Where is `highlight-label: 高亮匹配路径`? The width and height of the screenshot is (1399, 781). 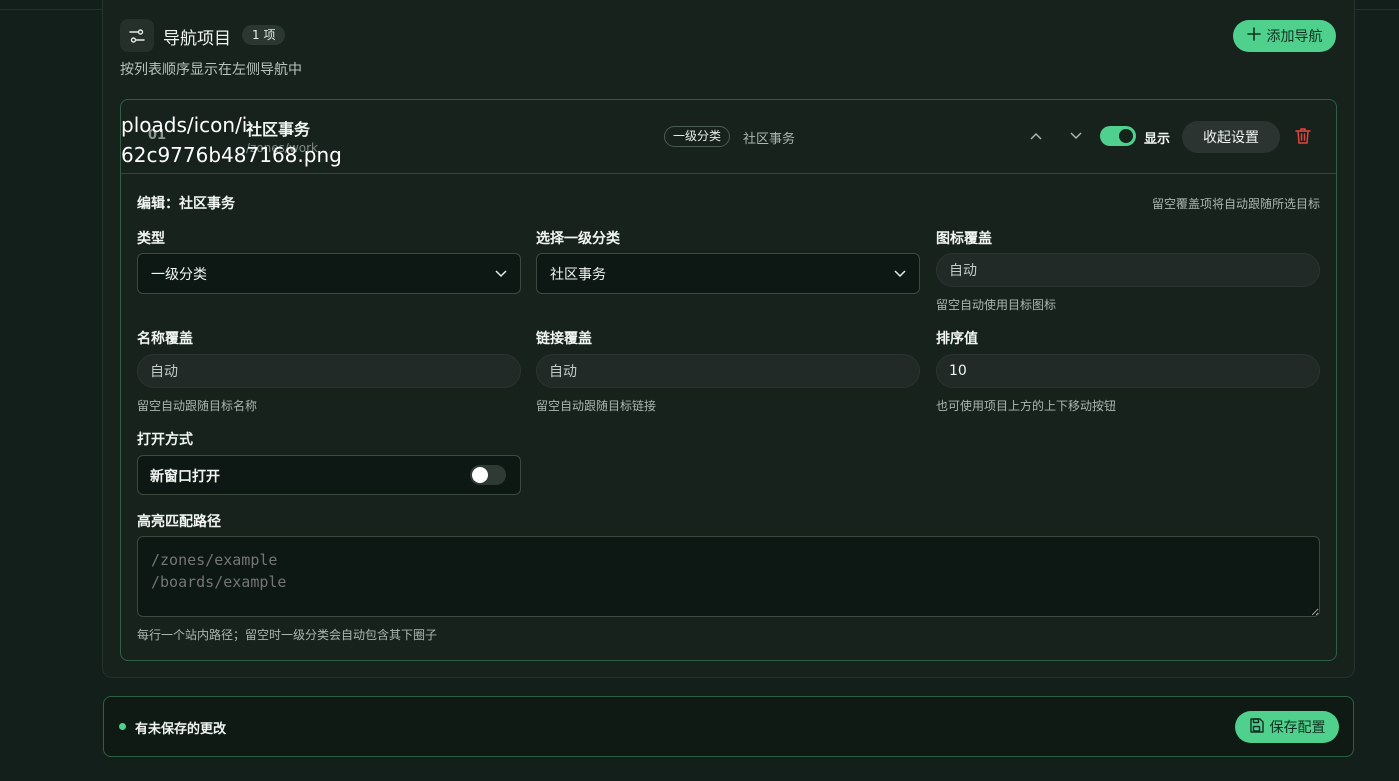 highlight-label: 高亮匹配路径 is located at coordinates (179, 522).